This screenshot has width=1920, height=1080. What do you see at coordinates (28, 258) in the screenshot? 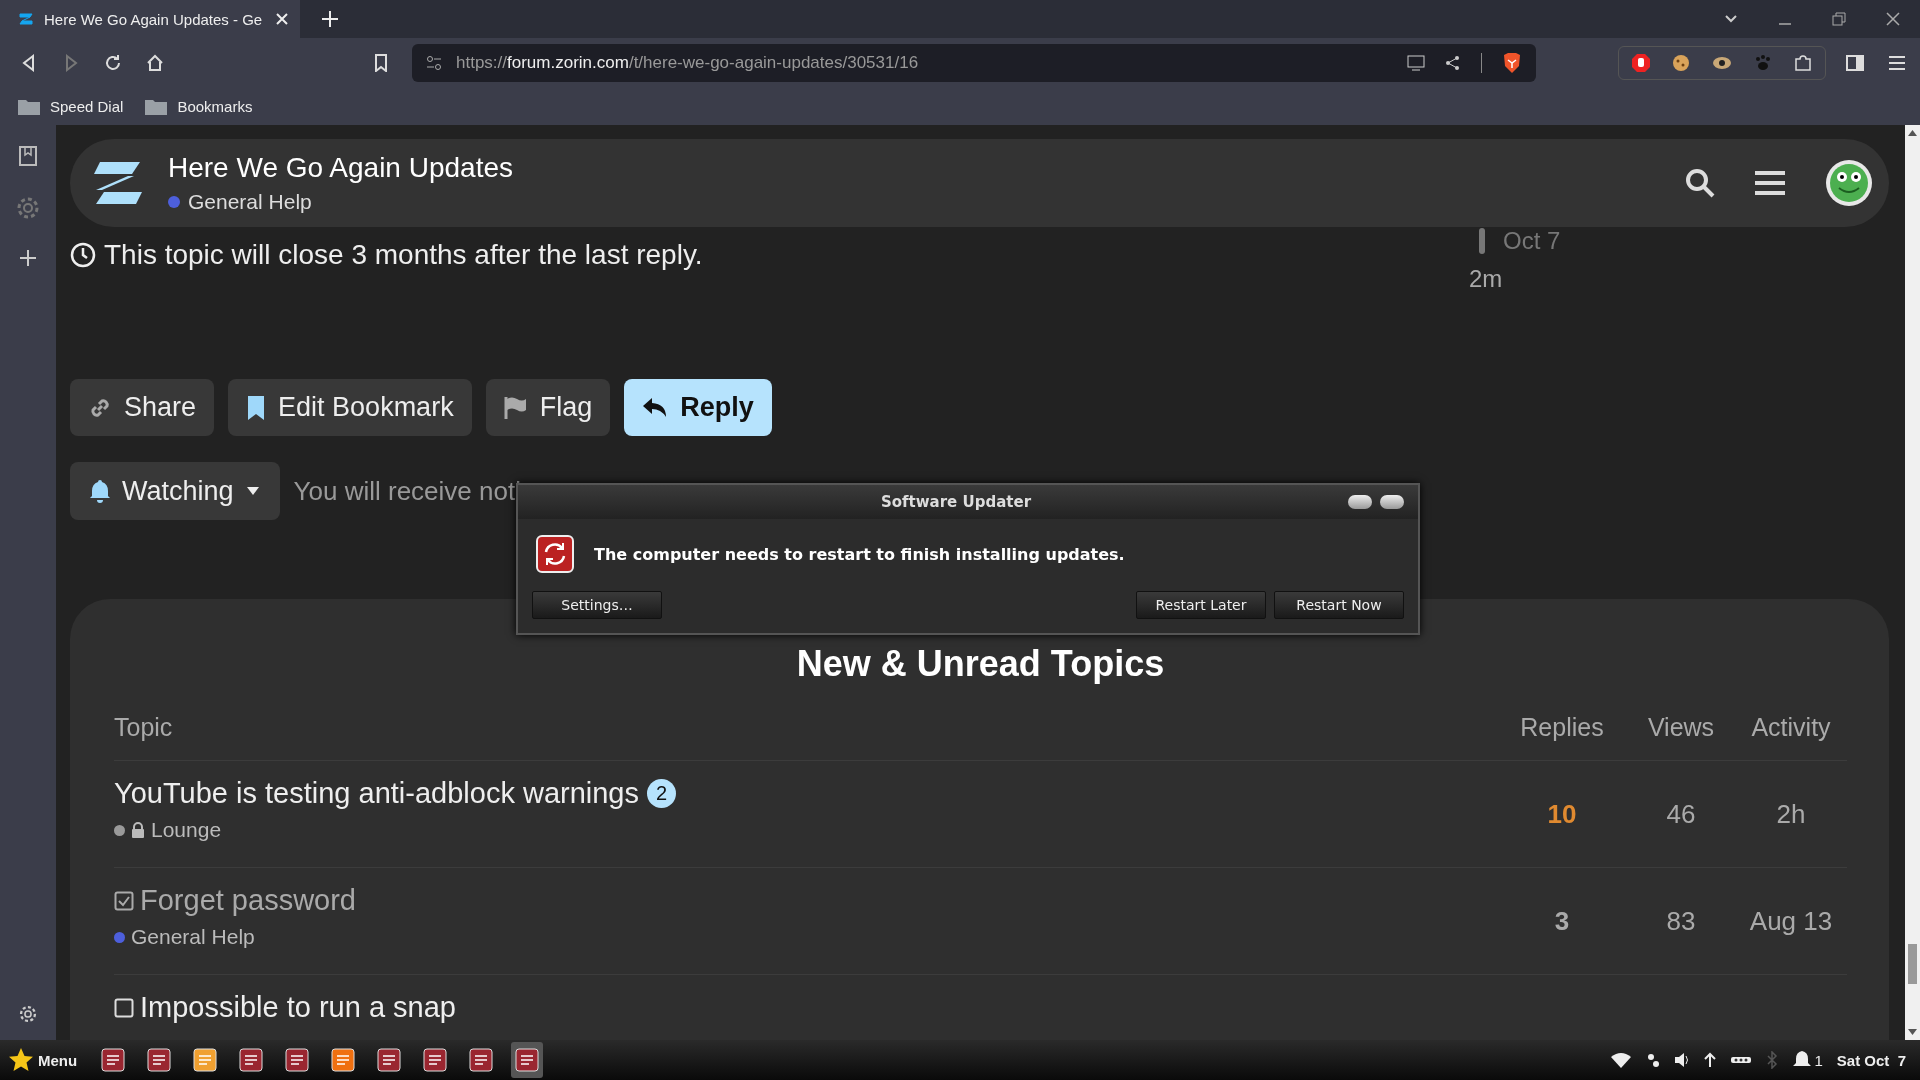
I see `add-icon` at bounding box center [28, 258].